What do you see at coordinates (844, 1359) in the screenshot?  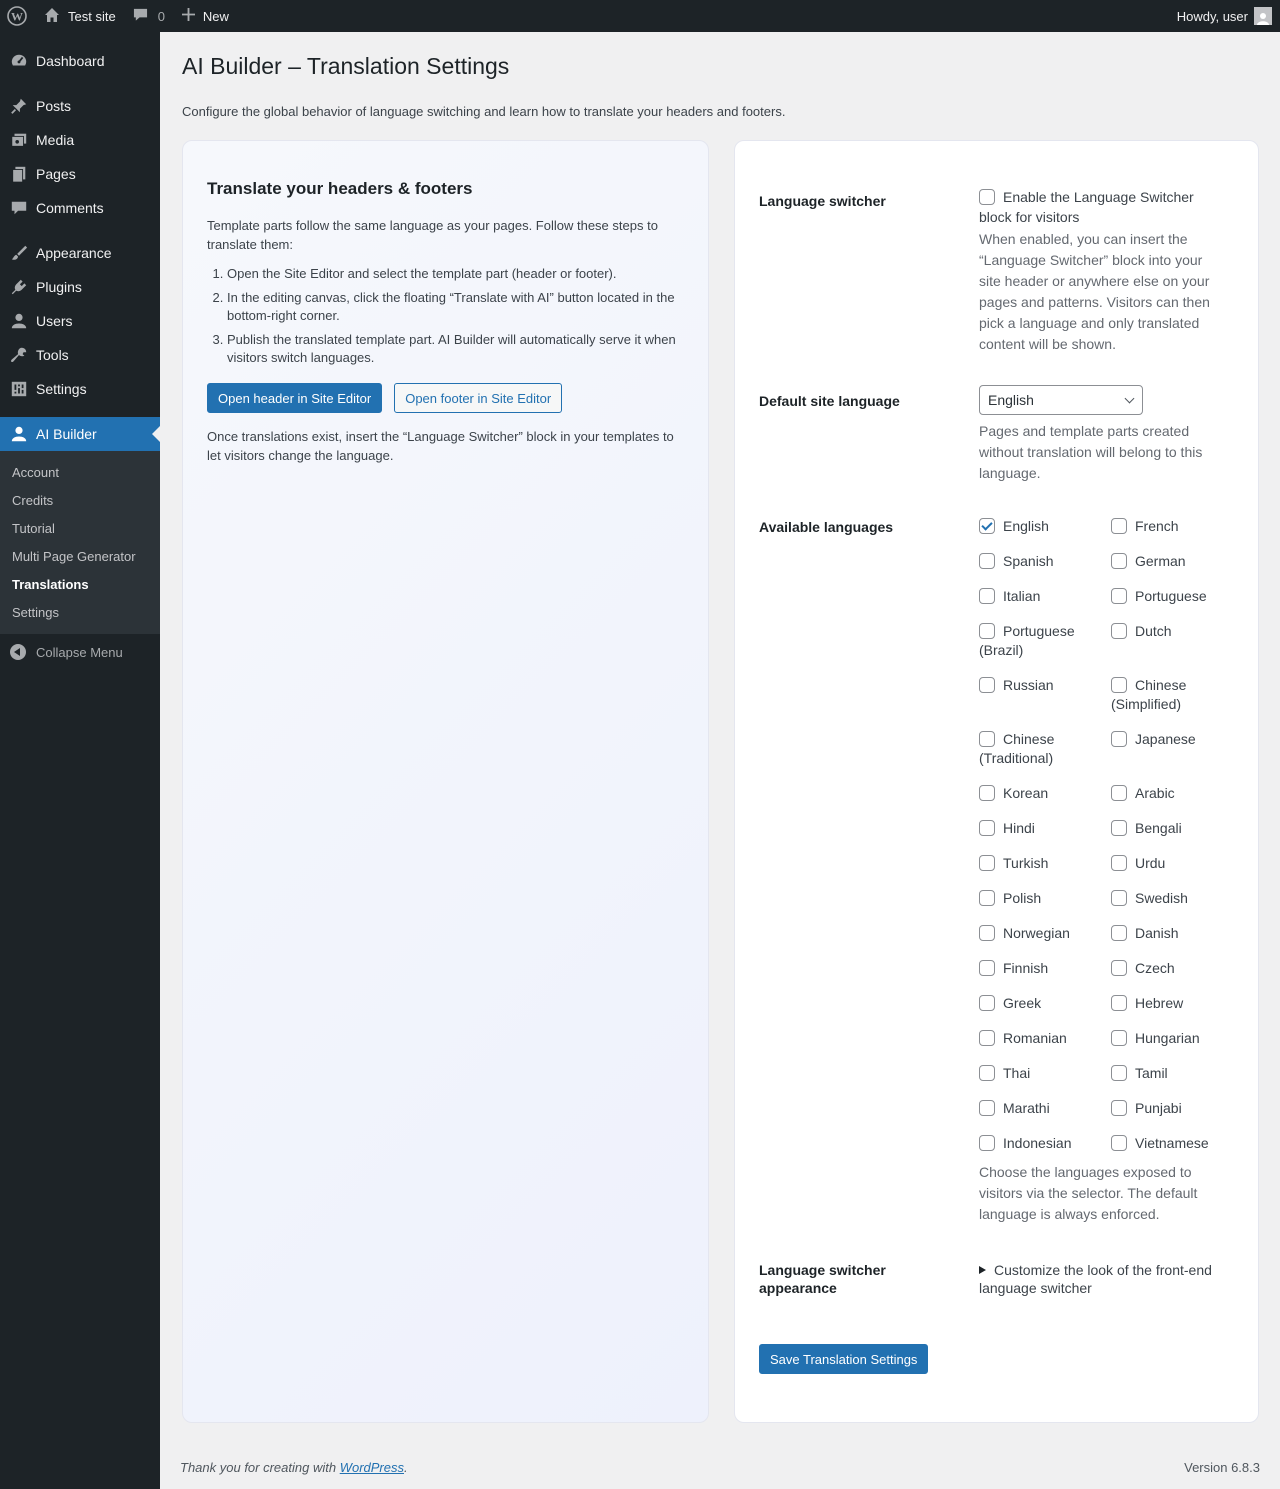 I see `save-settings-button: Save Translation Settings` at bounding box center [844, 1359].